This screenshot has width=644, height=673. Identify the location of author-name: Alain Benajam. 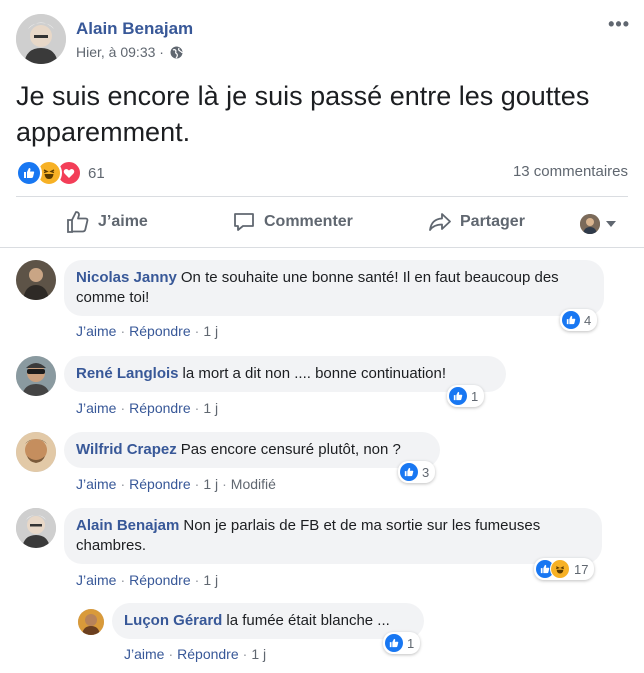
(134, 29).